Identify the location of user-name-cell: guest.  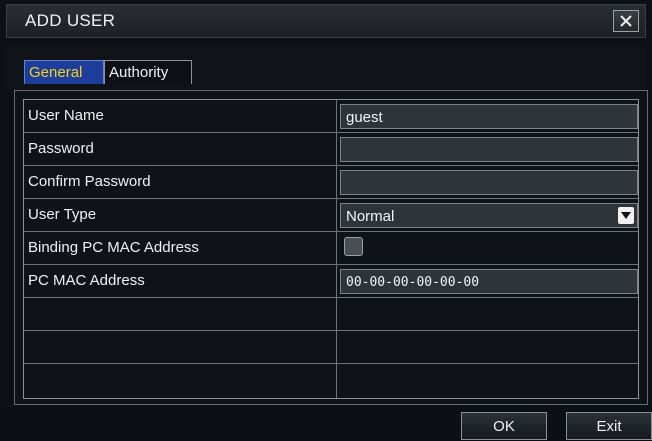
(488, 116).